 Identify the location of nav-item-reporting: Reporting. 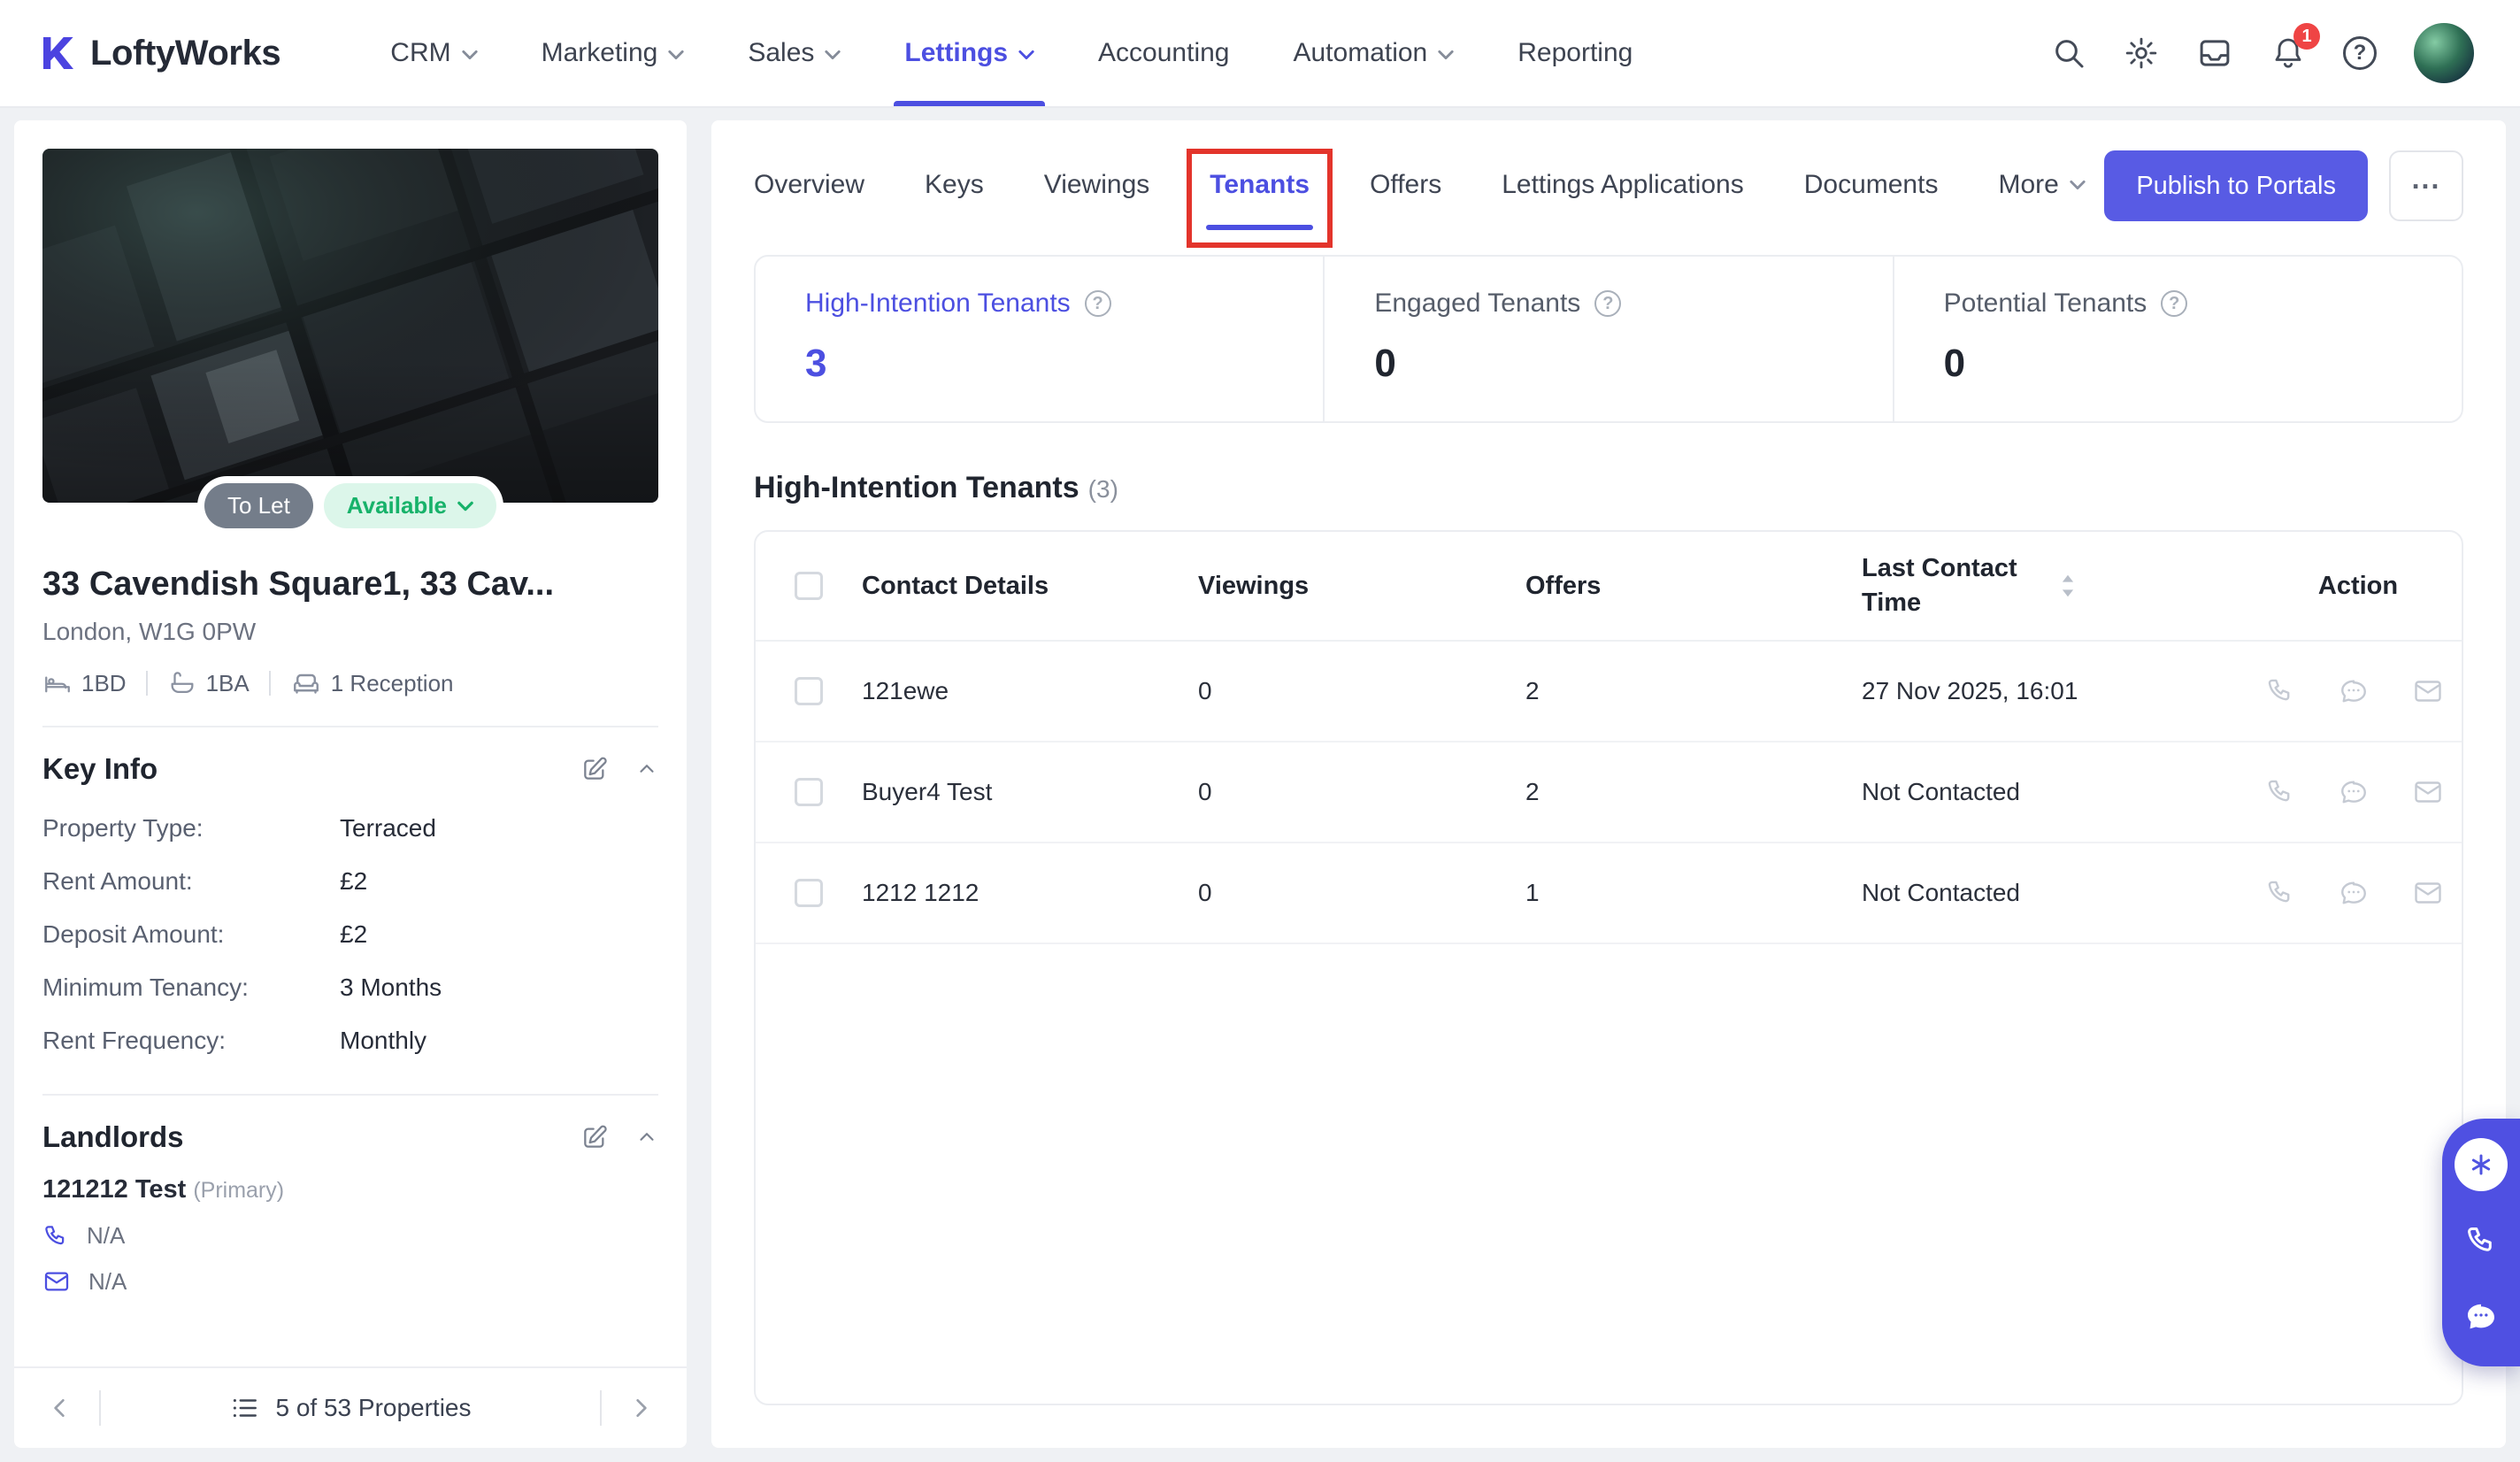
(1575, 53).